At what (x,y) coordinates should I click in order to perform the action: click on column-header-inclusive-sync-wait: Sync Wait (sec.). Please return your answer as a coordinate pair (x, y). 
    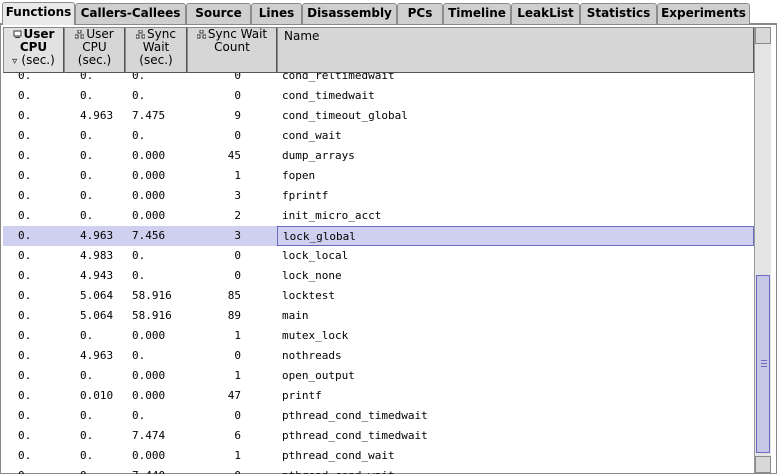
    Looking at the image, I should click on (156, 50).